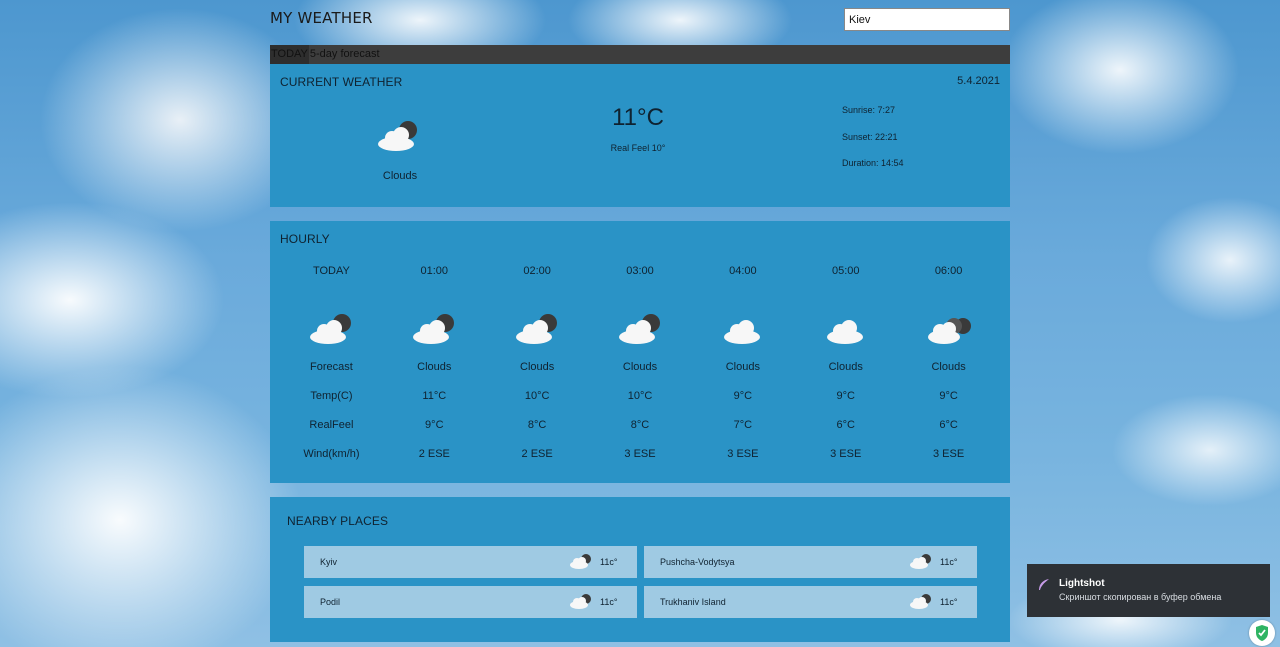 The width and height of the screenshot is (1280, 647). I want to click on hourly-today-label: TODAY, so click(331, 271).